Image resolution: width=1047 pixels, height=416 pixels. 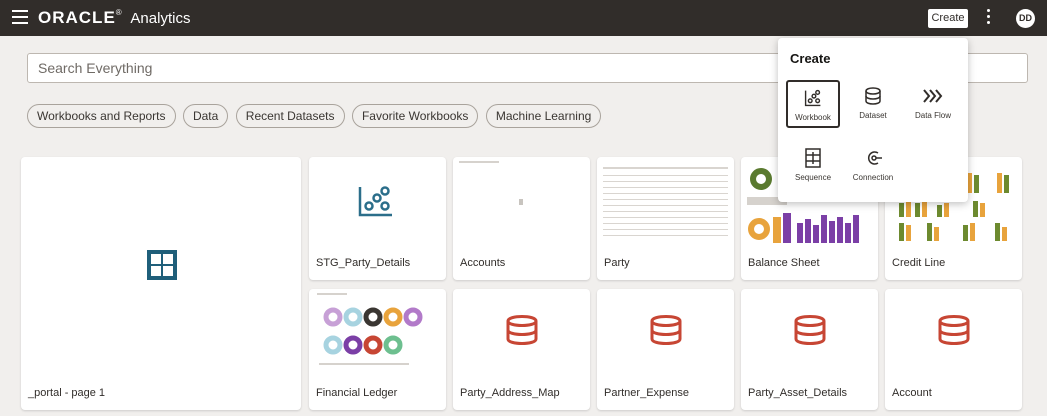 What do you see at coordinates (290, 116) in the screenshot?
I see `chip-recent-datasets: Recent Datasets` at bounding box center [290, 116].